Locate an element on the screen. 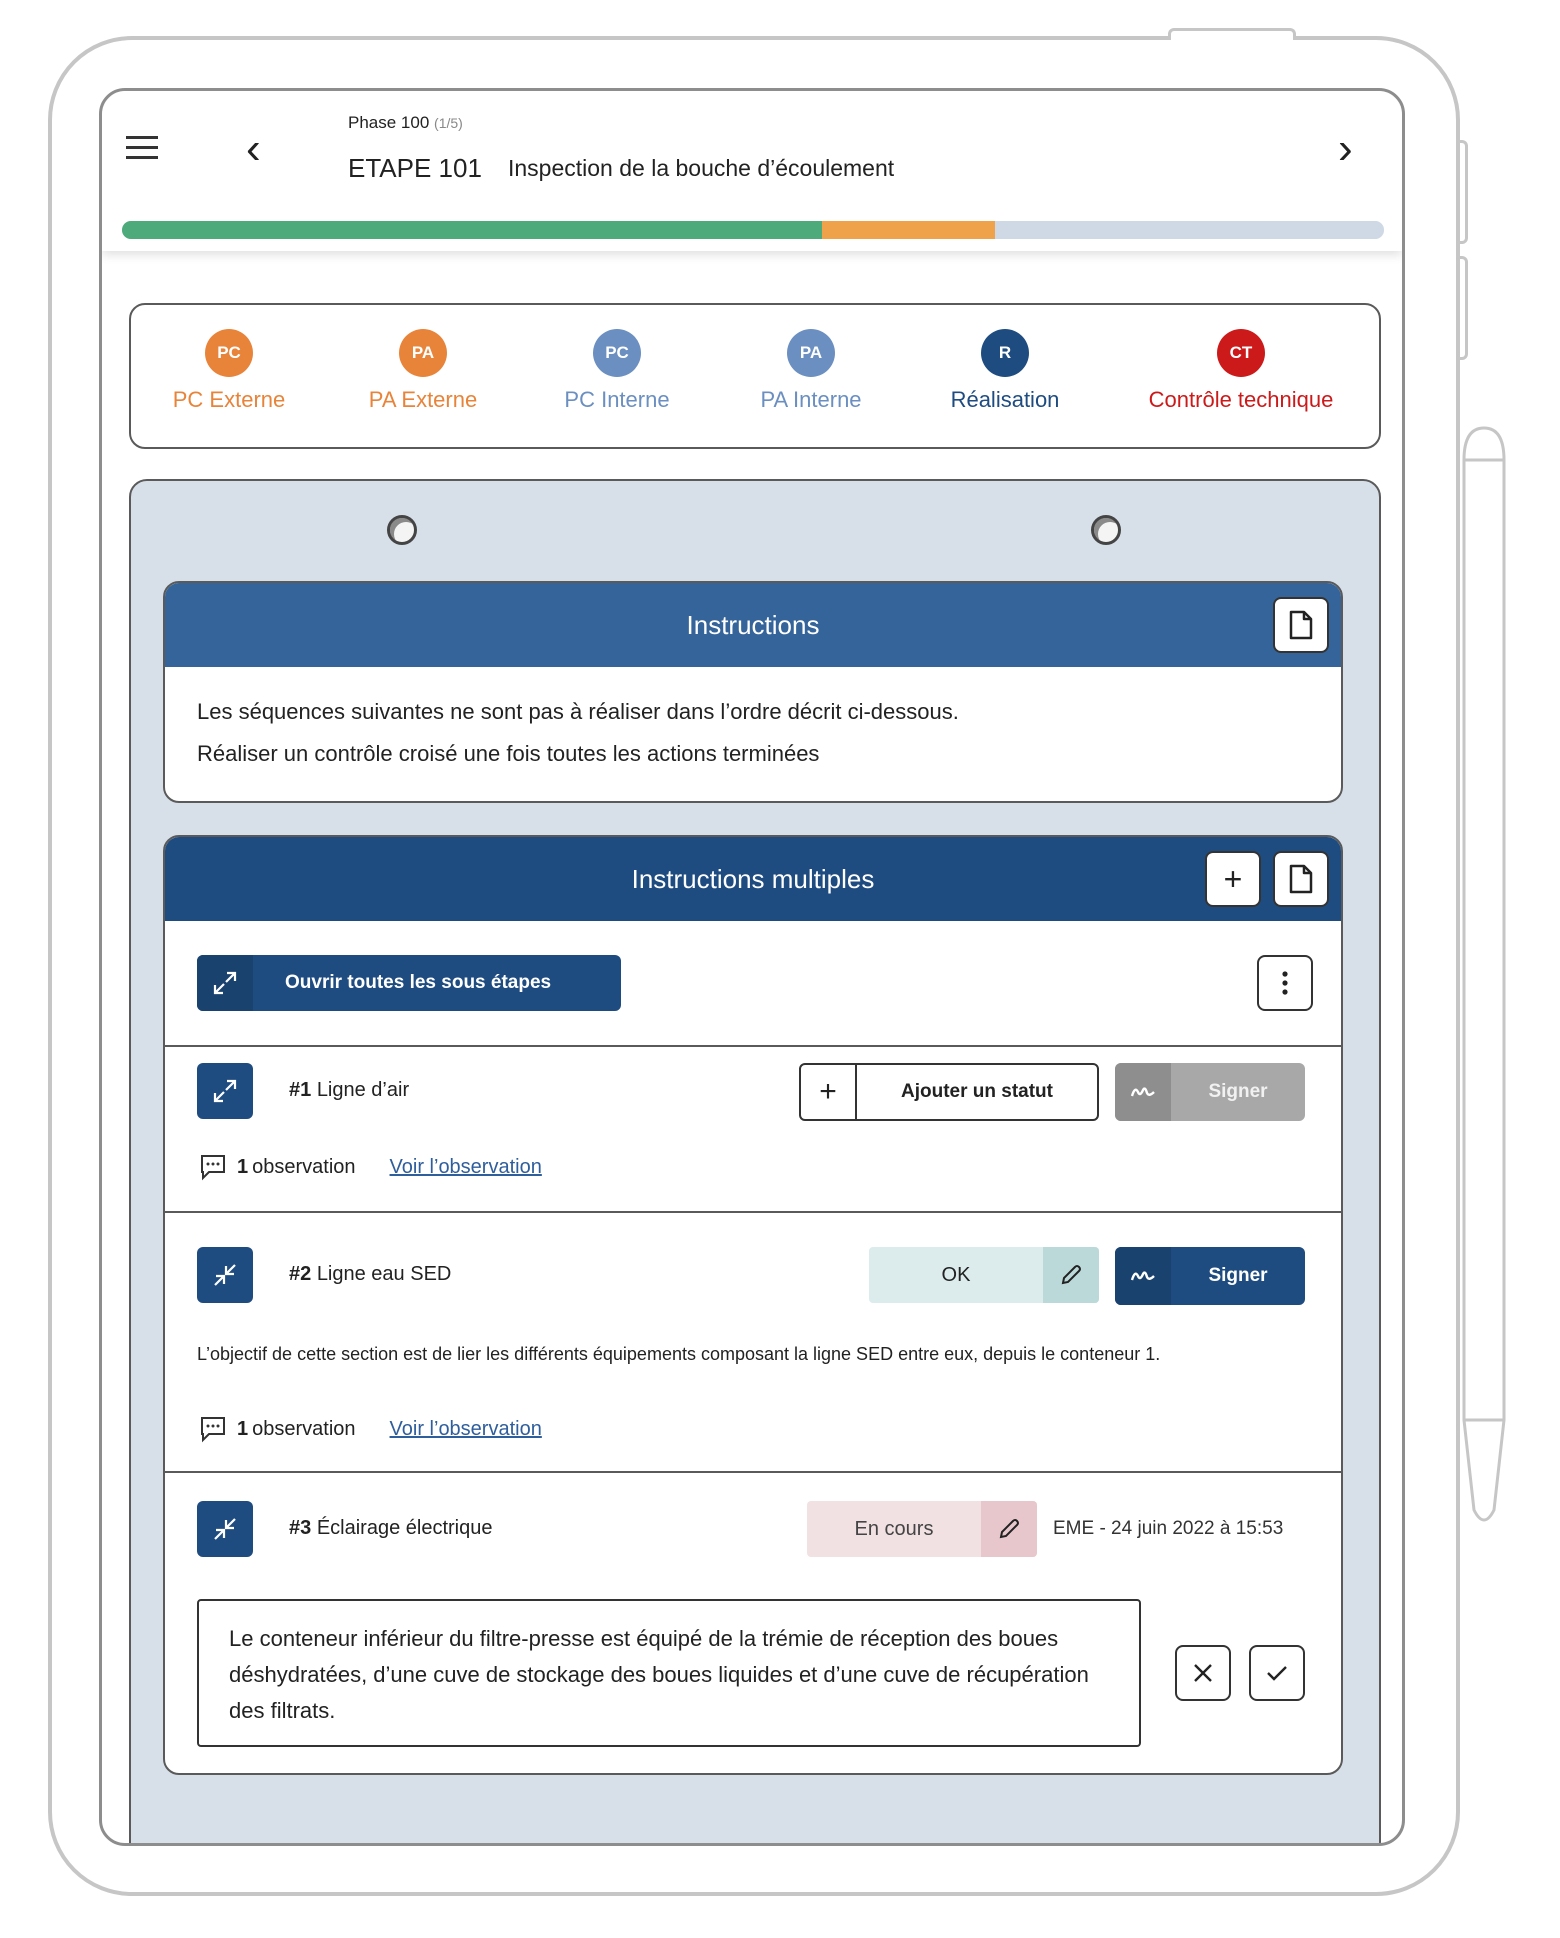 Image resolution: width=1560 pixels, height=1938 pixels. item-1-observations: 1 observation Voir l’observation is located at coordinates (370, 1167).